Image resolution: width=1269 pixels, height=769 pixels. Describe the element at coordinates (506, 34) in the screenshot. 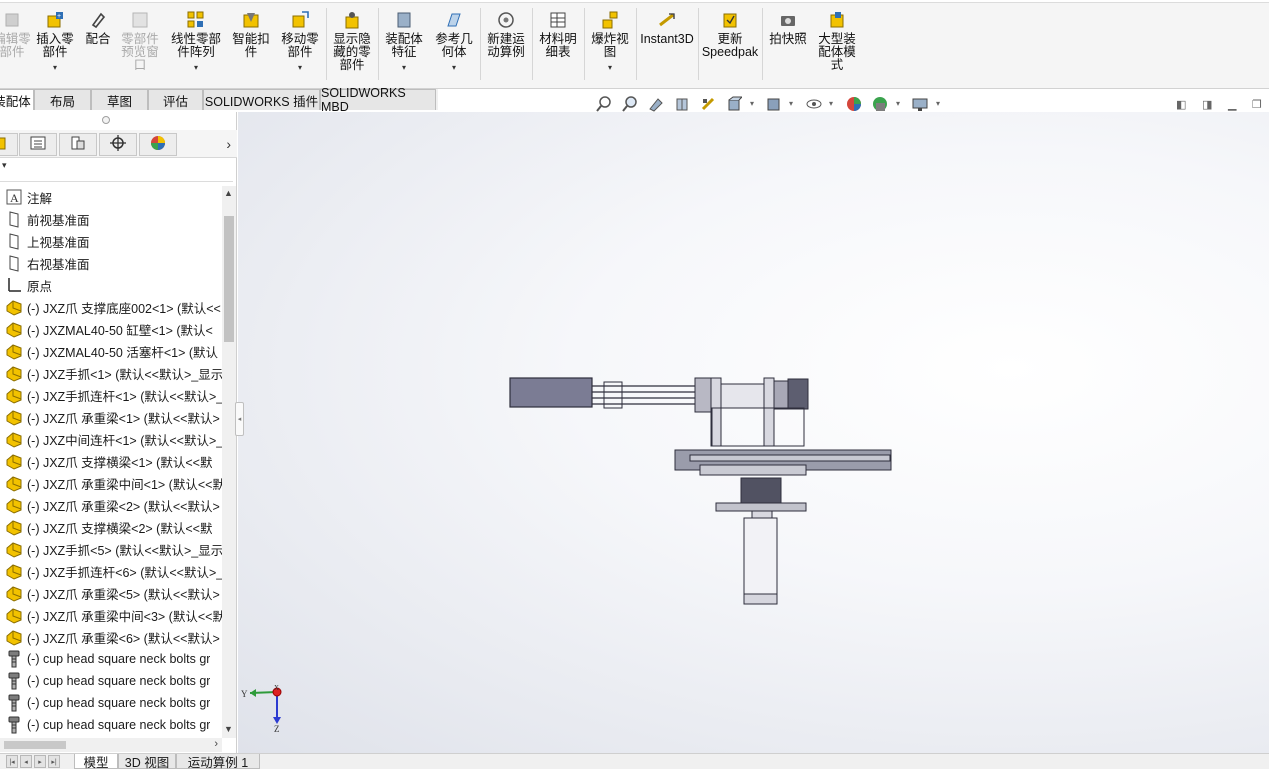

I see `new-motion-study-button: 新建运 动算例` at that location.